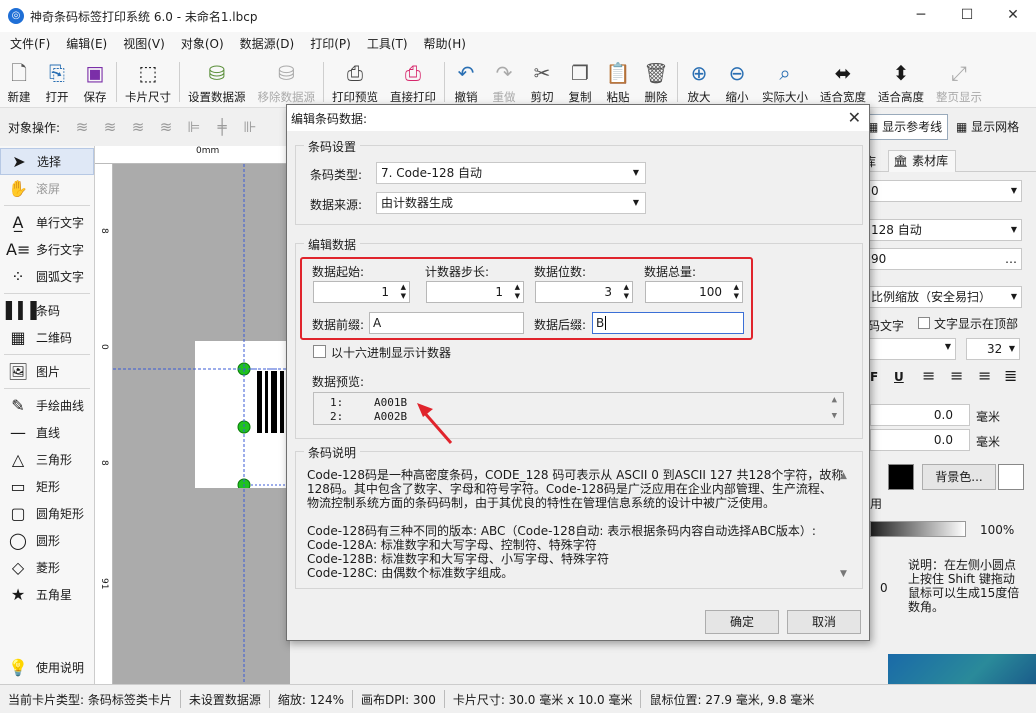  Describe the element at coordinates (993, 349) in the screenshot. I see `font-size-combo: 32 ▼` at that location.